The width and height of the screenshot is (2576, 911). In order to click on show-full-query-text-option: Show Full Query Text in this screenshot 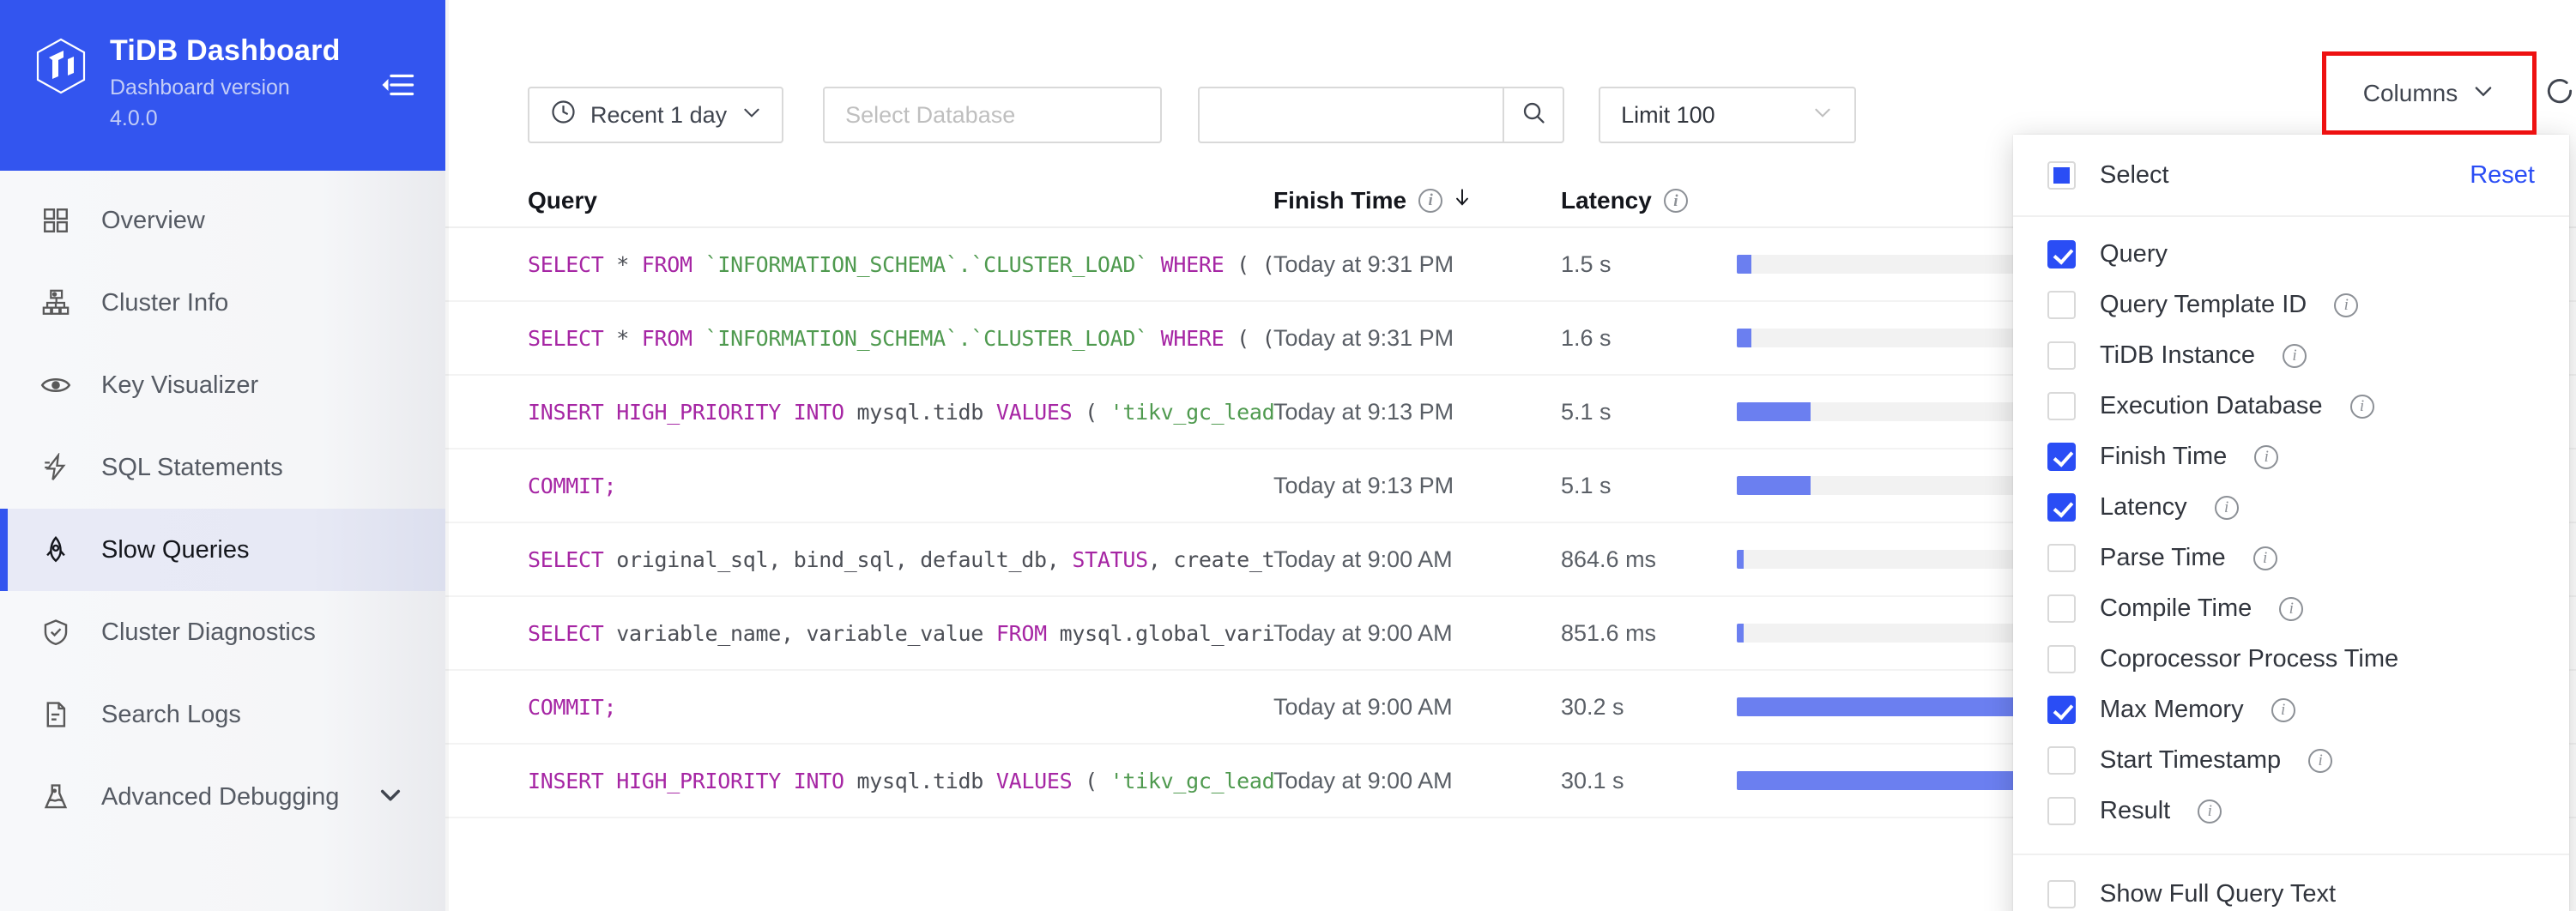, I will do `click(2291, 890)`.